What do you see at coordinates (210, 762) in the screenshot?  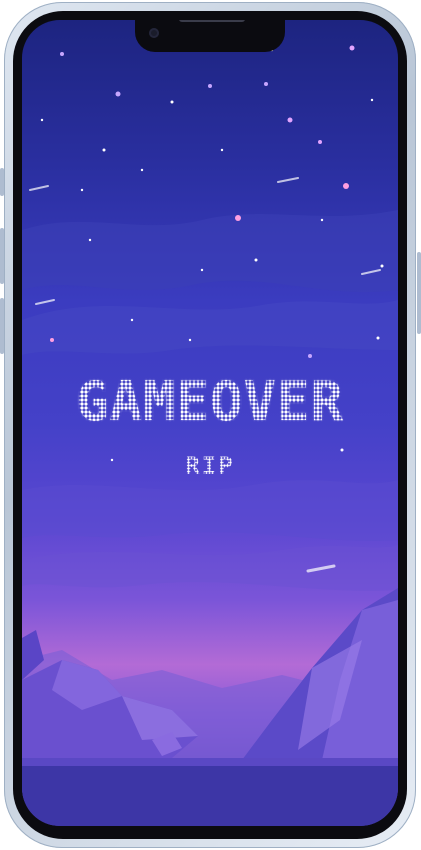 I see `ground-strip` at bounding box center [210, 762].